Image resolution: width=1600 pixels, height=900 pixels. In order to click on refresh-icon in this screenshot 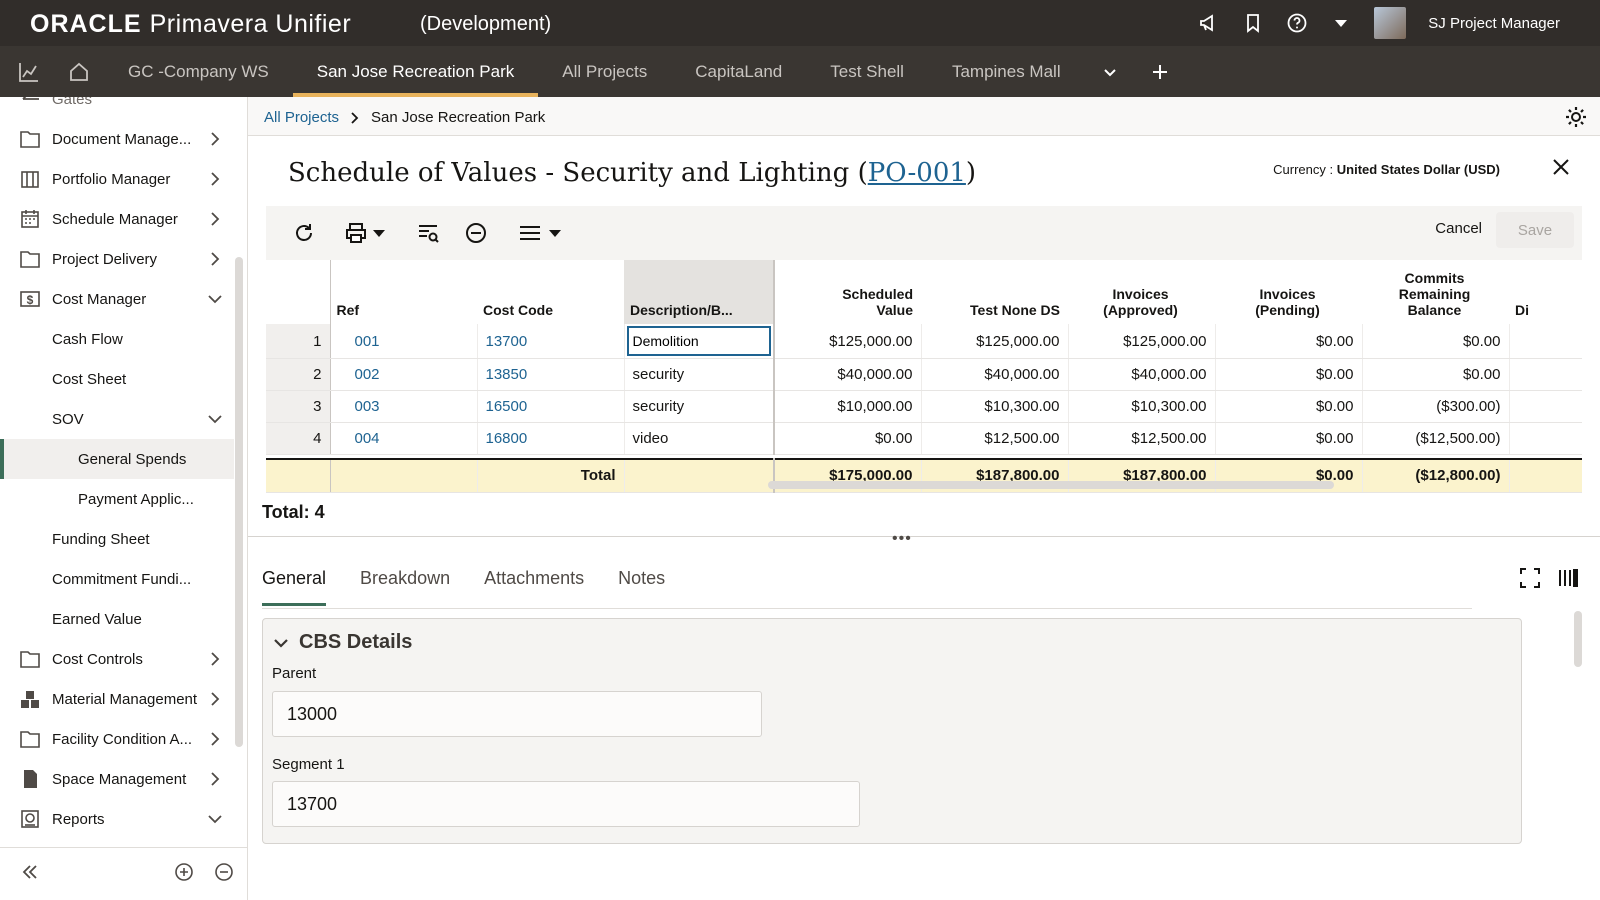, I will do `click(304, 233)`.